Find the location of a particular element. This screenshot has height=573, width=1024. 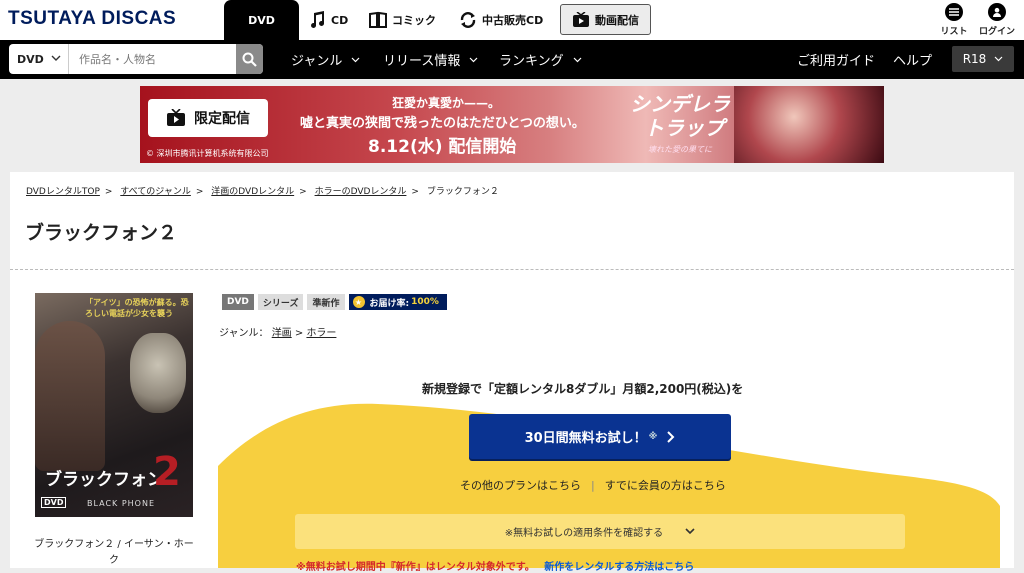

list-button: リスト is located at coordinates (954, 20).